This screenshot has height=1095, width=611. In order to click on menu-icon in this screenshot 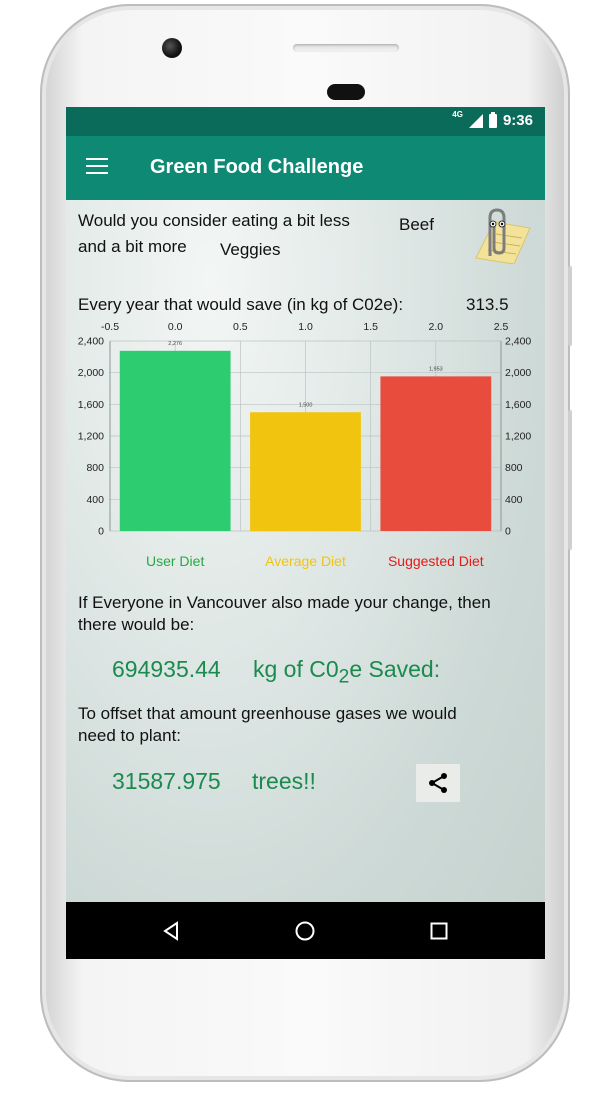, I will do `click(97, 167)`.